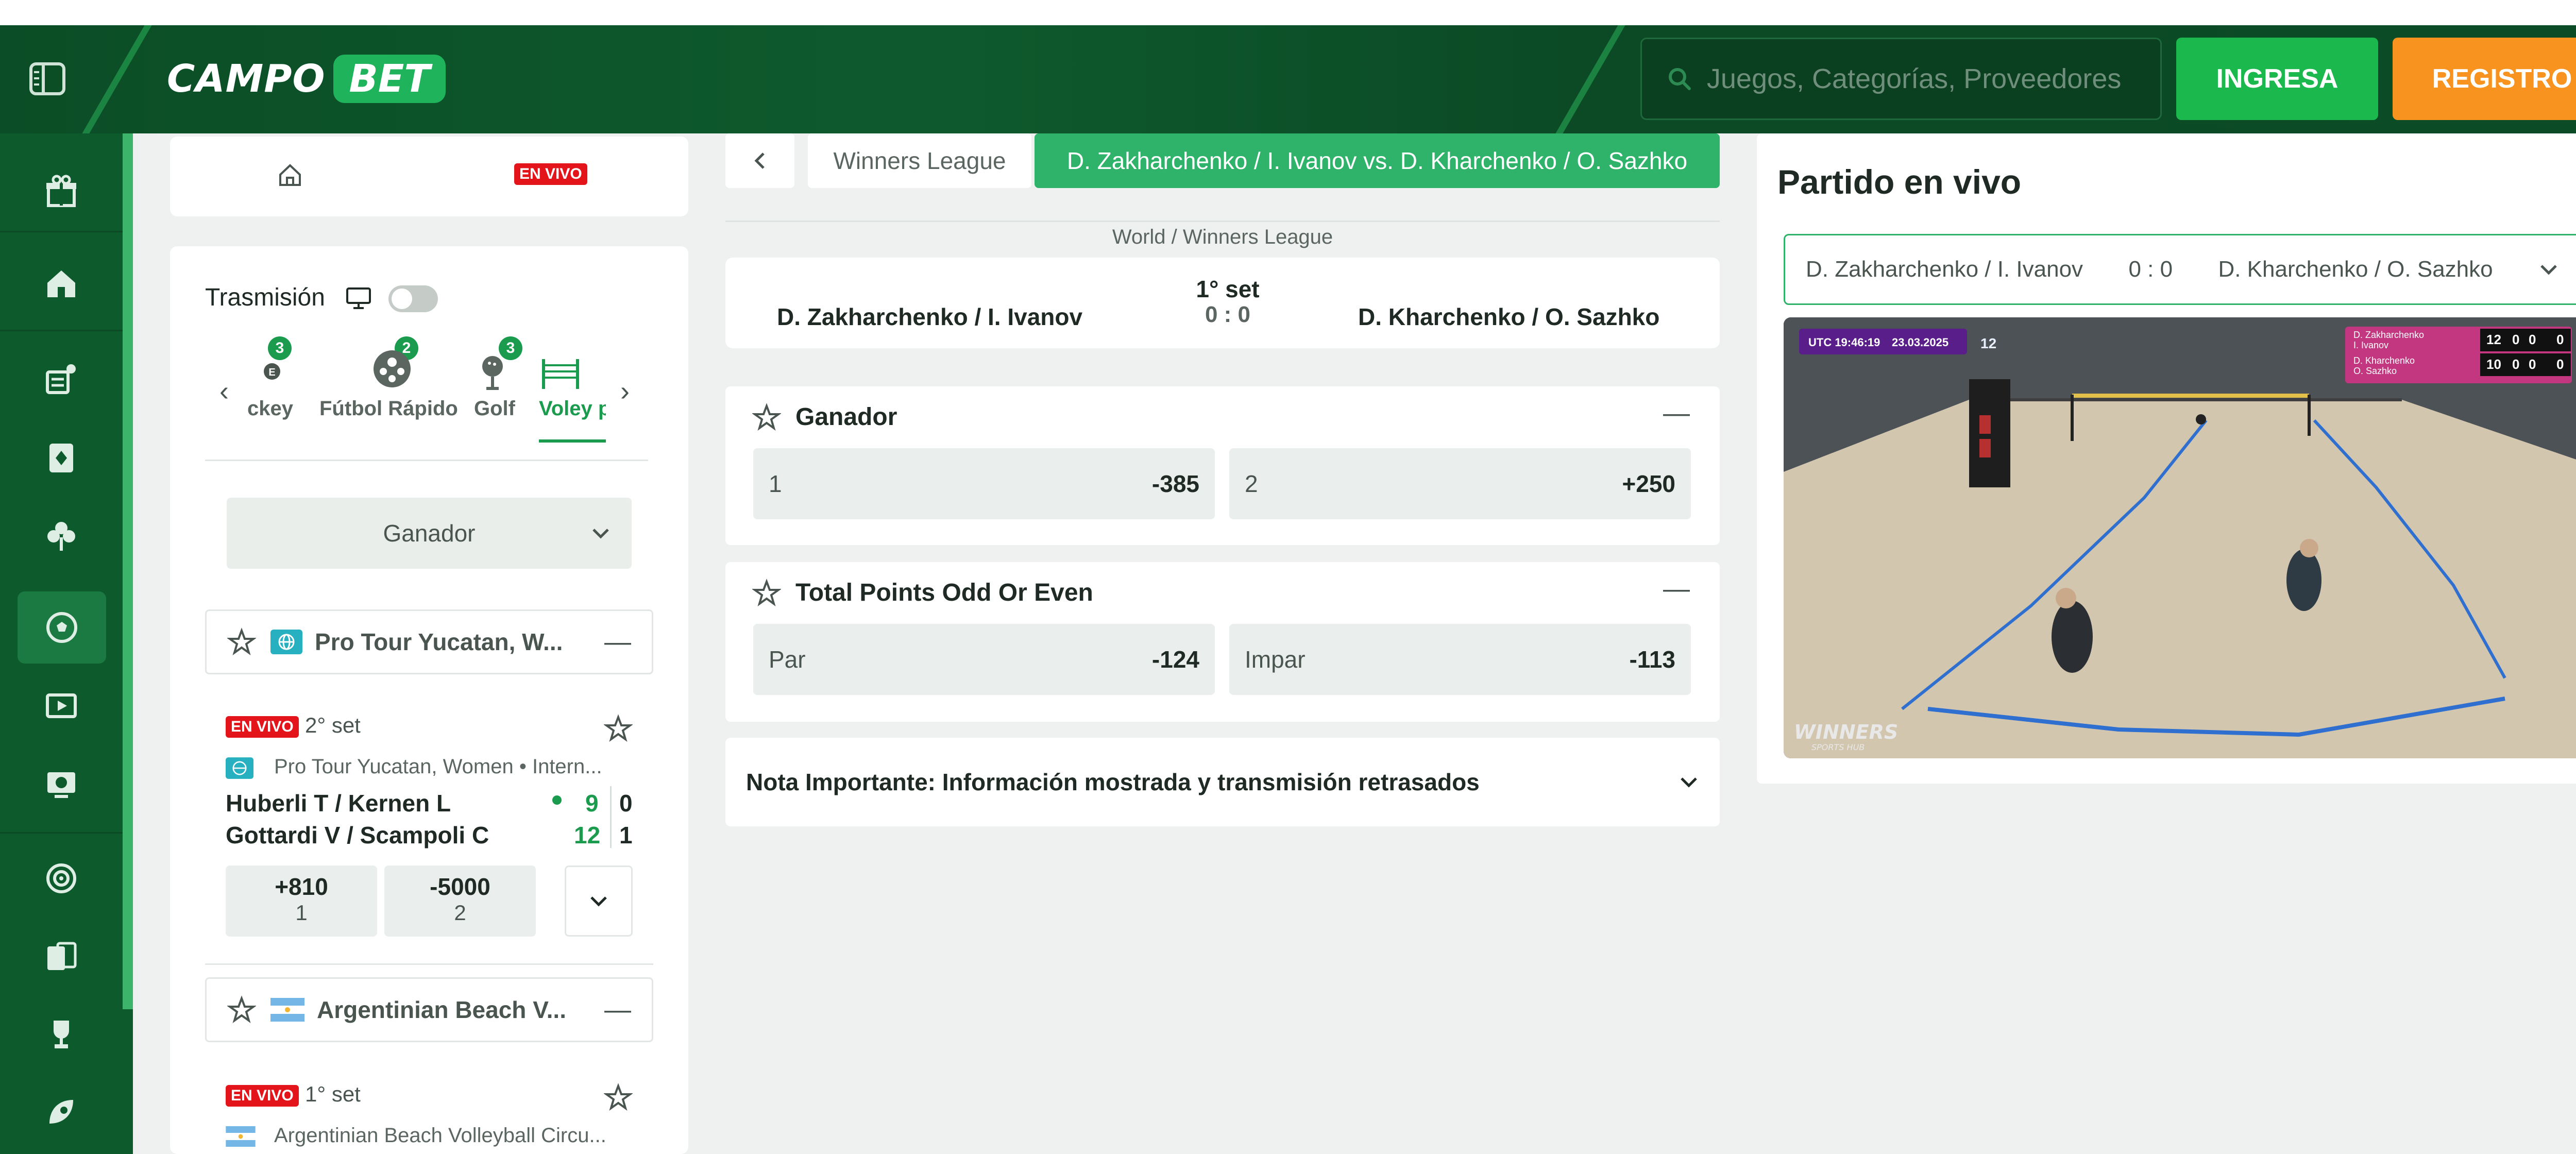  What do you see at coordinates (61, 878) in the screenshot?
I see `rail-target-icon` at bounding box center [61, 878].